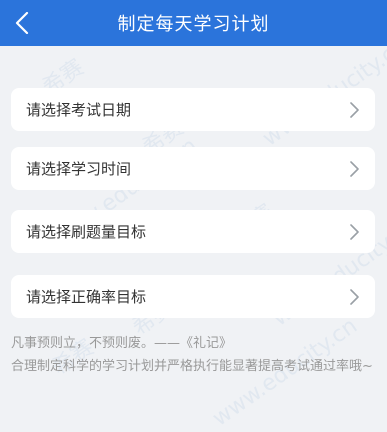  I want to click on chevron-left-icon, so click(22, 23).